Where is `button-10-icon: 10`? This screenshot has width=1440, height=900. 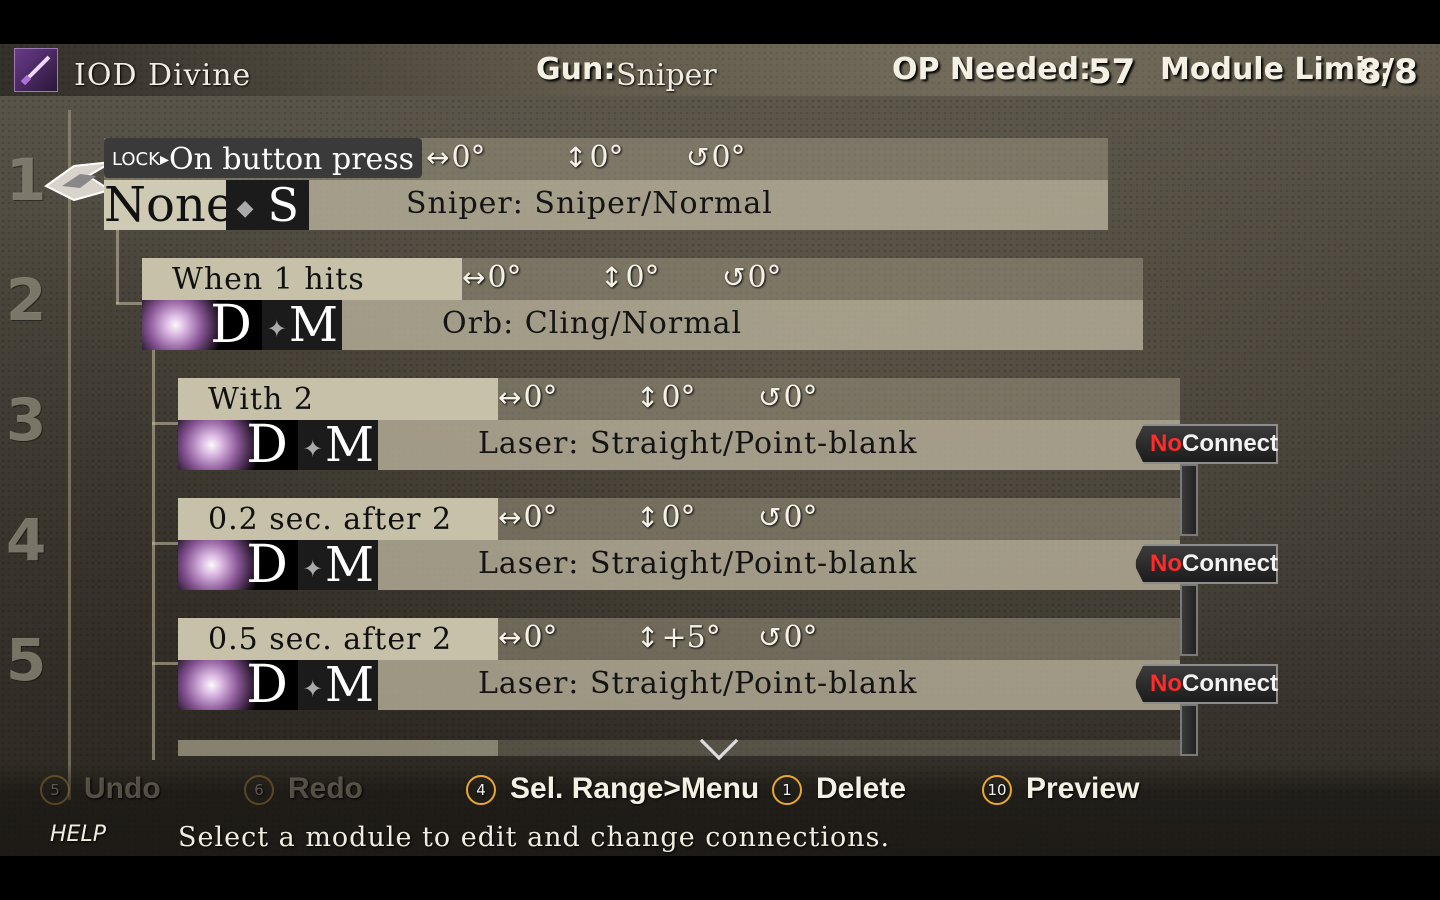
button-10-icon: 10 is located at coordinates (997, 790).